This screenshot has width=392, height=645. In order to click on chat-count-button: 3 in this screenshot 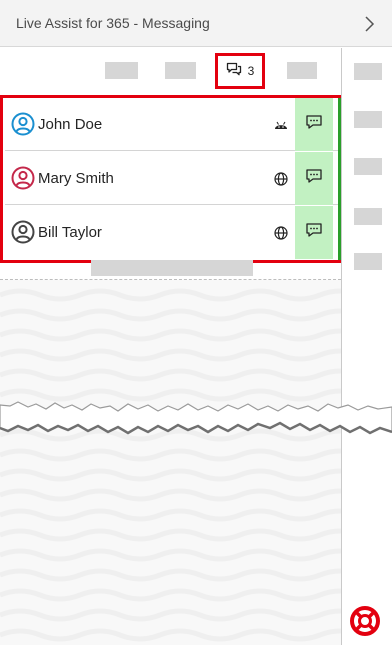, I will do `click(240, 71)`.